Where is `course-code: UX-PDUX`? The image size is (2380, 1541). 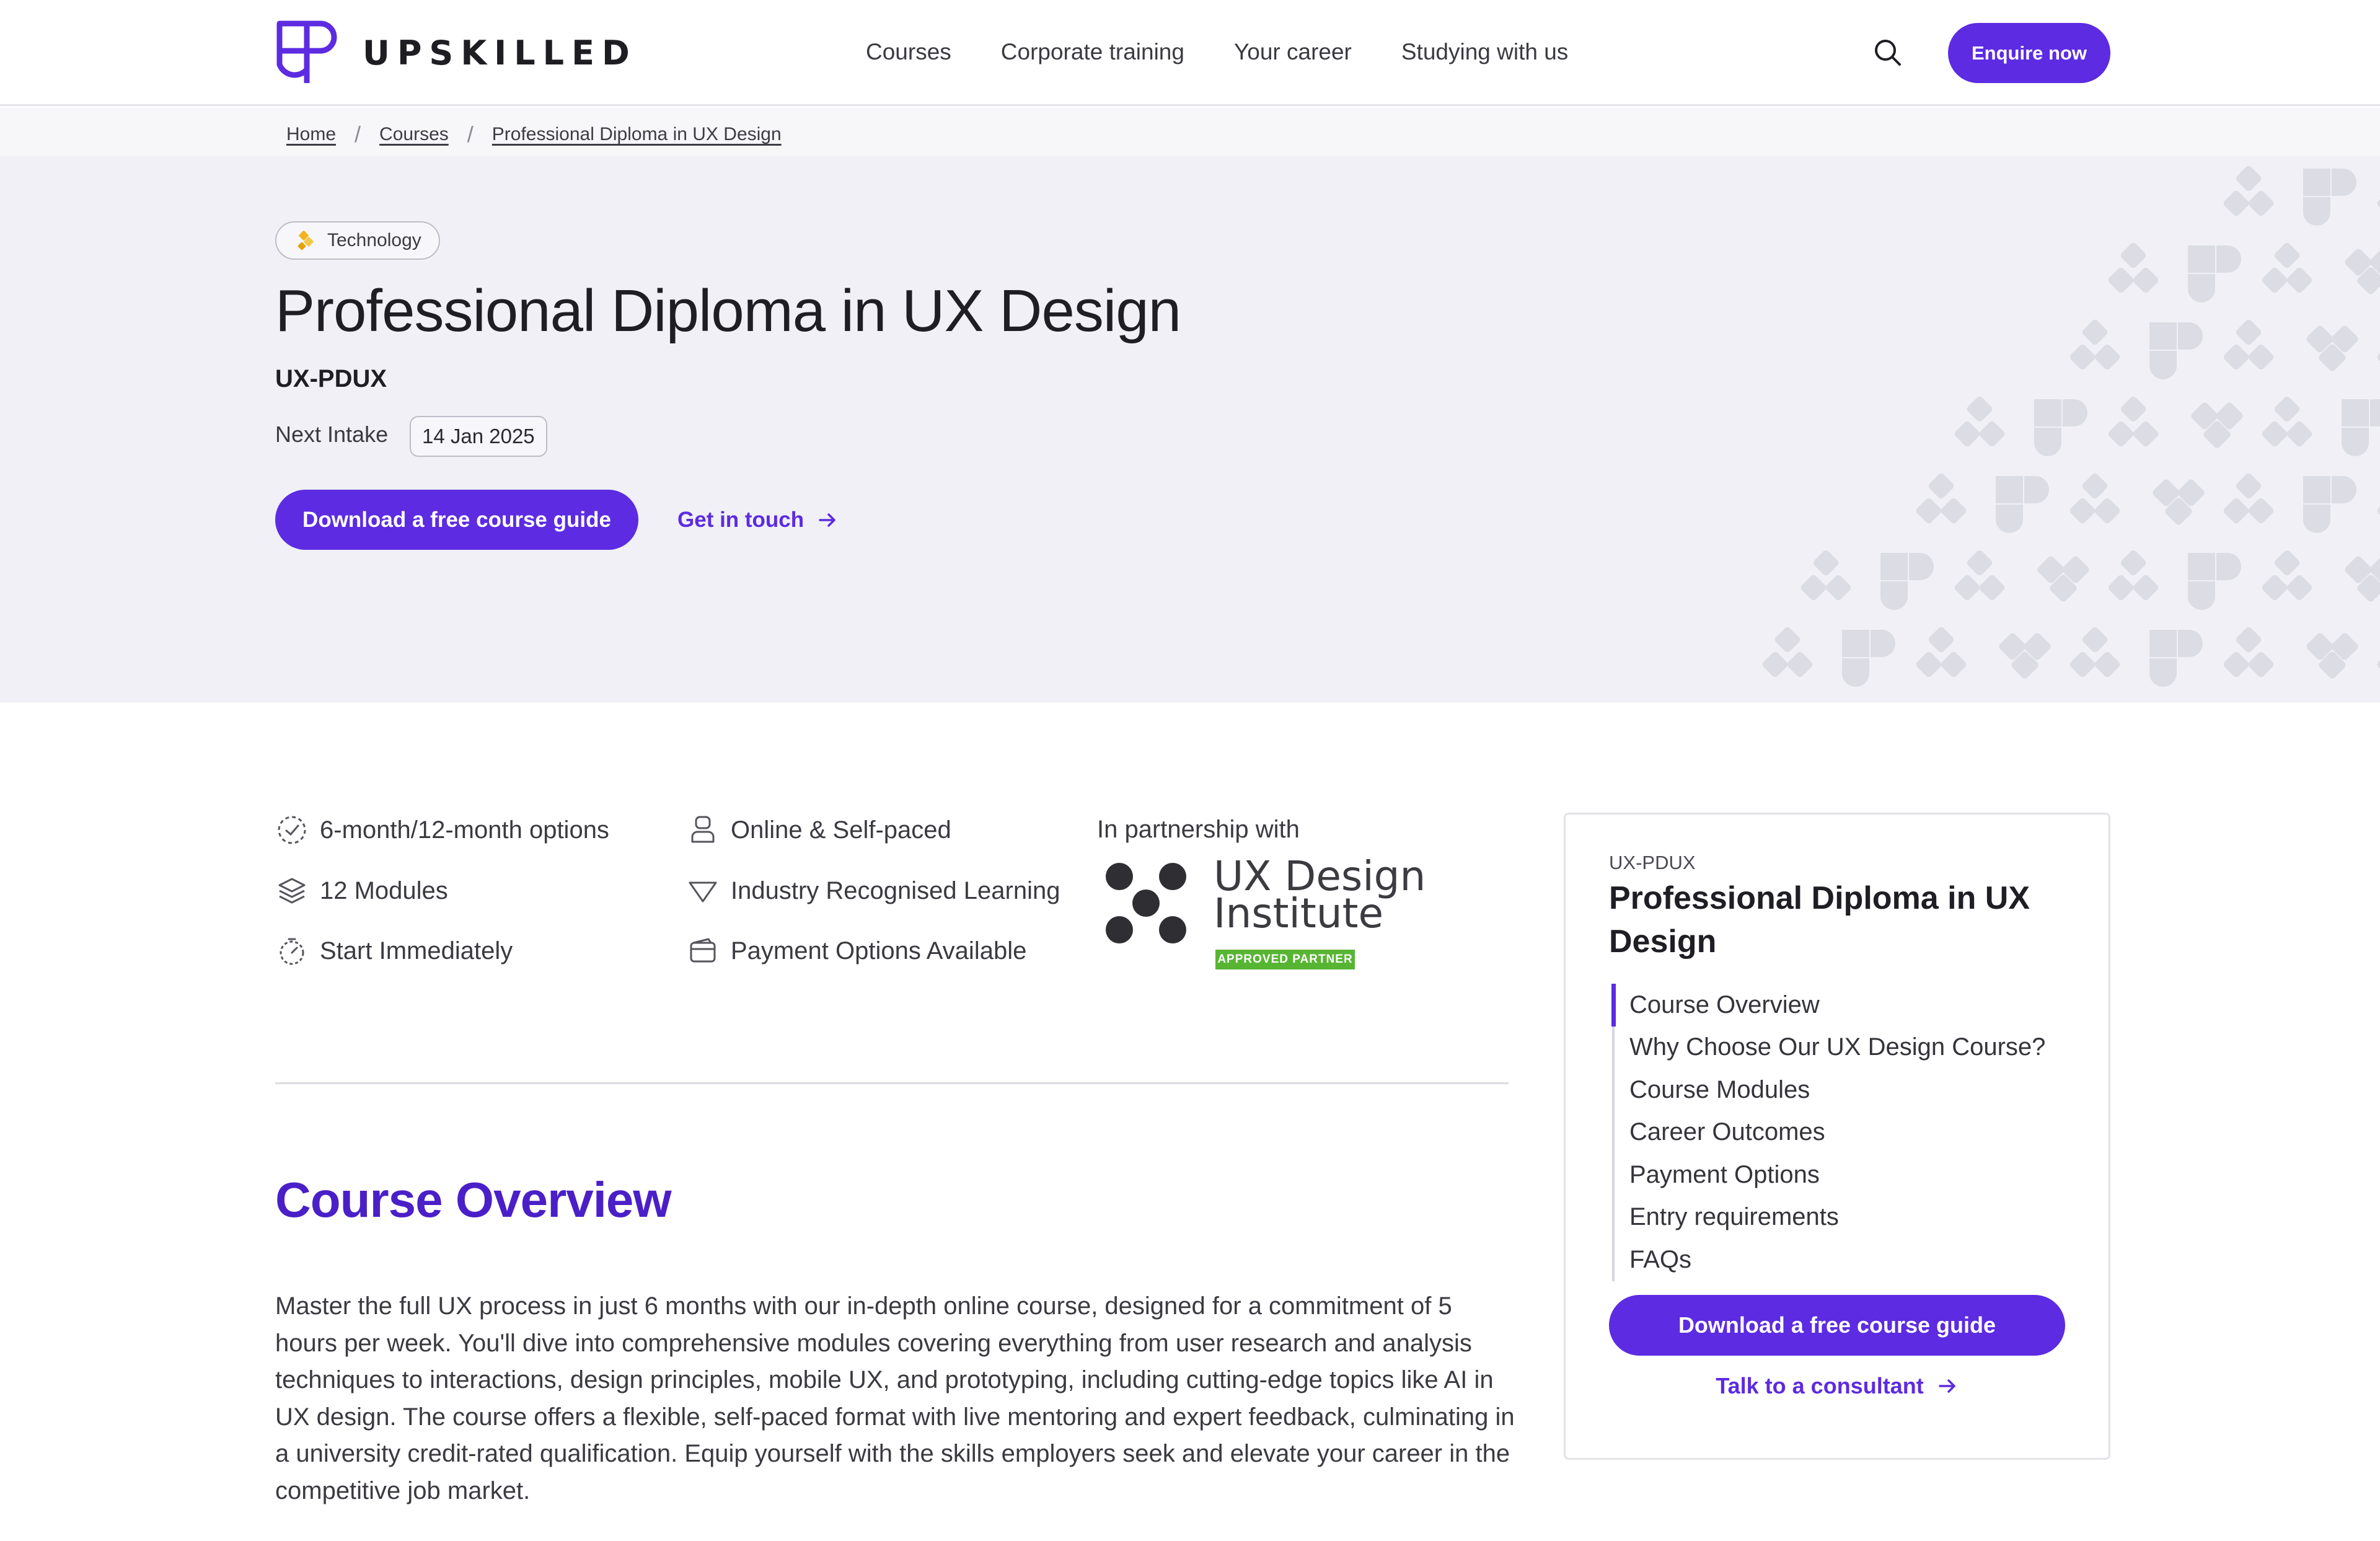
course-code: UX-PDUX is located at coordinates (331, 378).